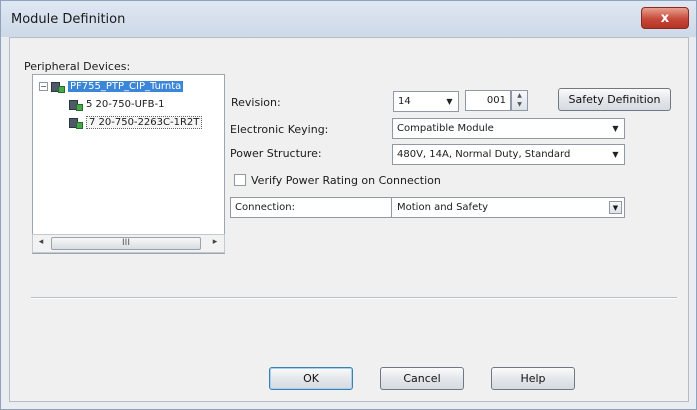 The height and width of the screenshot is (410, 697). I want to click on scroll-left-icon: ◂, so click(41, 243).